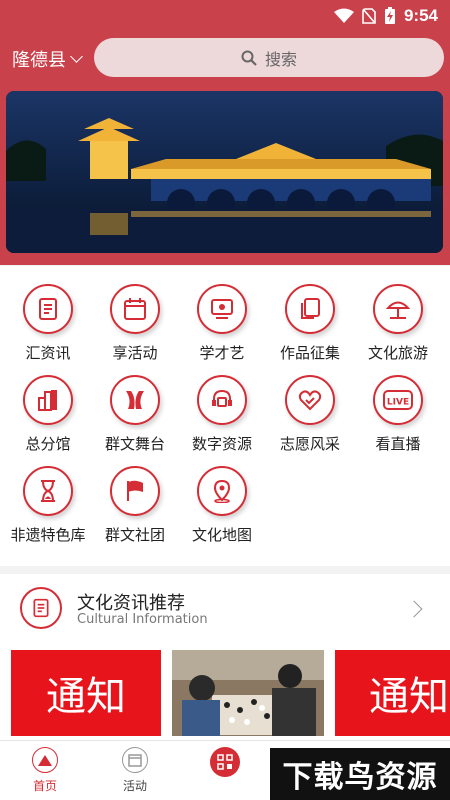 The image size is (450, 800). I want to click on grid-label: 文化地图, so click(221, 535).